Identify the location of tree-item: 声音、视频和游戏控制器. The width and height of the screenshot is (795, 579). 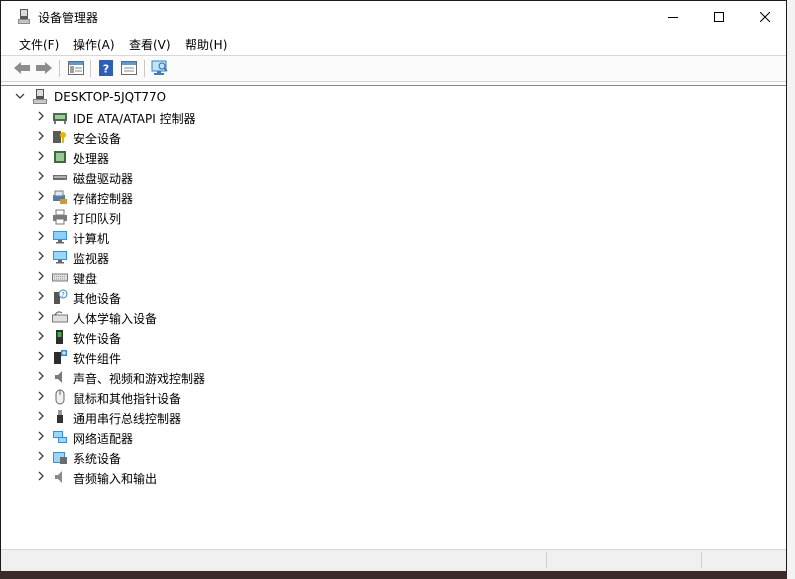
(393, 377).